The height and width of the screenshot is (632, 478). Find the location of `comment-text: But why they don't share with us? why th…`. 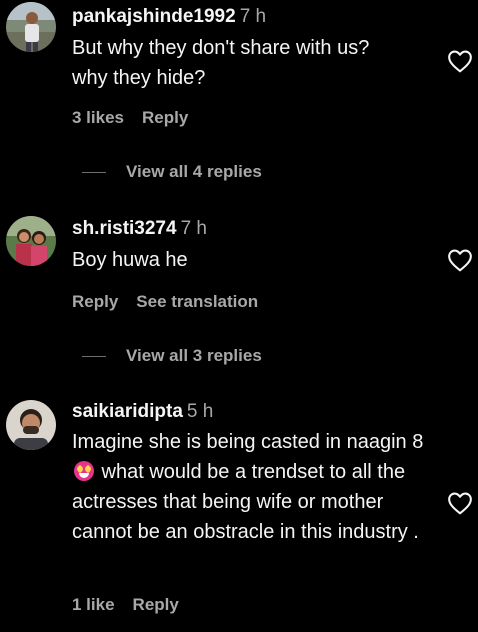

comment-text: But why they don't share with us? why th… is located at coordinates (254, 63).